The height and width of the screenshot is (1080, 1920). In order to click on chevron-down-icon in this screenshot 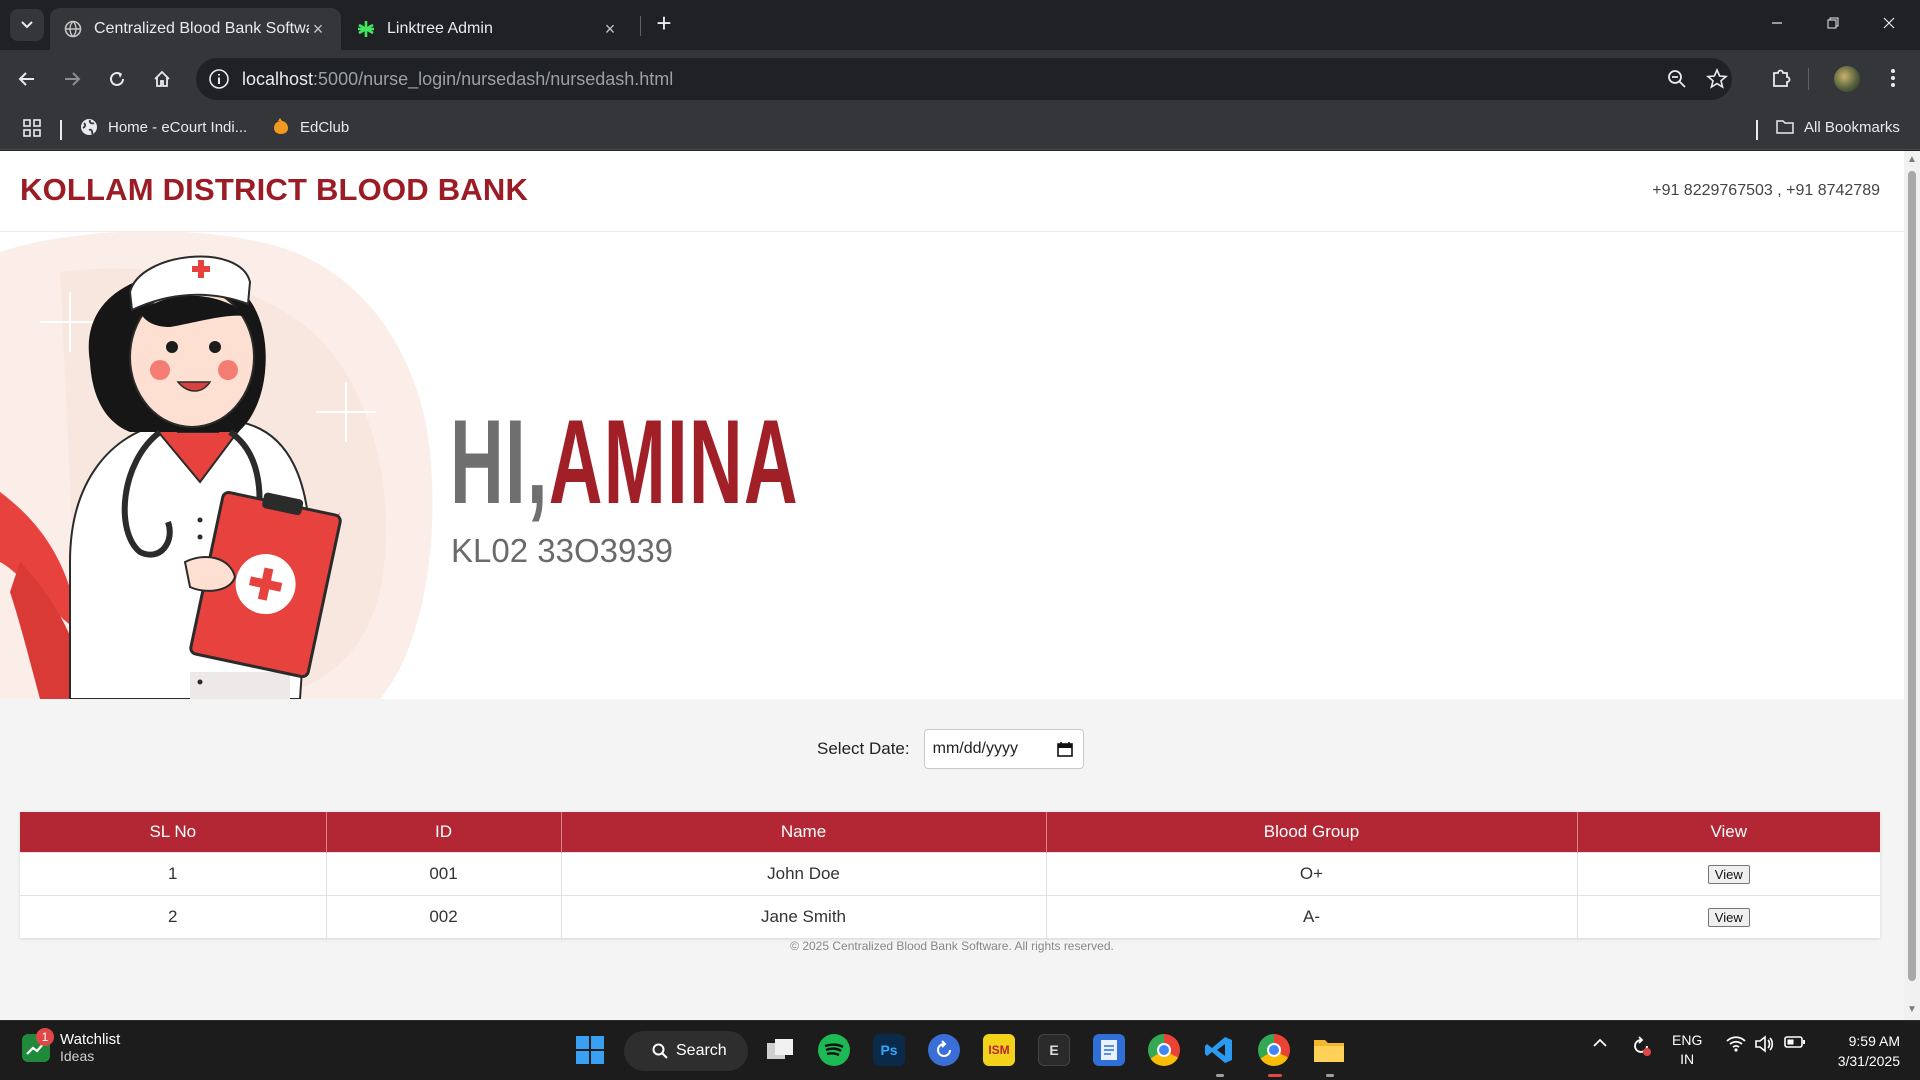, I will do `click(27, 25)`.